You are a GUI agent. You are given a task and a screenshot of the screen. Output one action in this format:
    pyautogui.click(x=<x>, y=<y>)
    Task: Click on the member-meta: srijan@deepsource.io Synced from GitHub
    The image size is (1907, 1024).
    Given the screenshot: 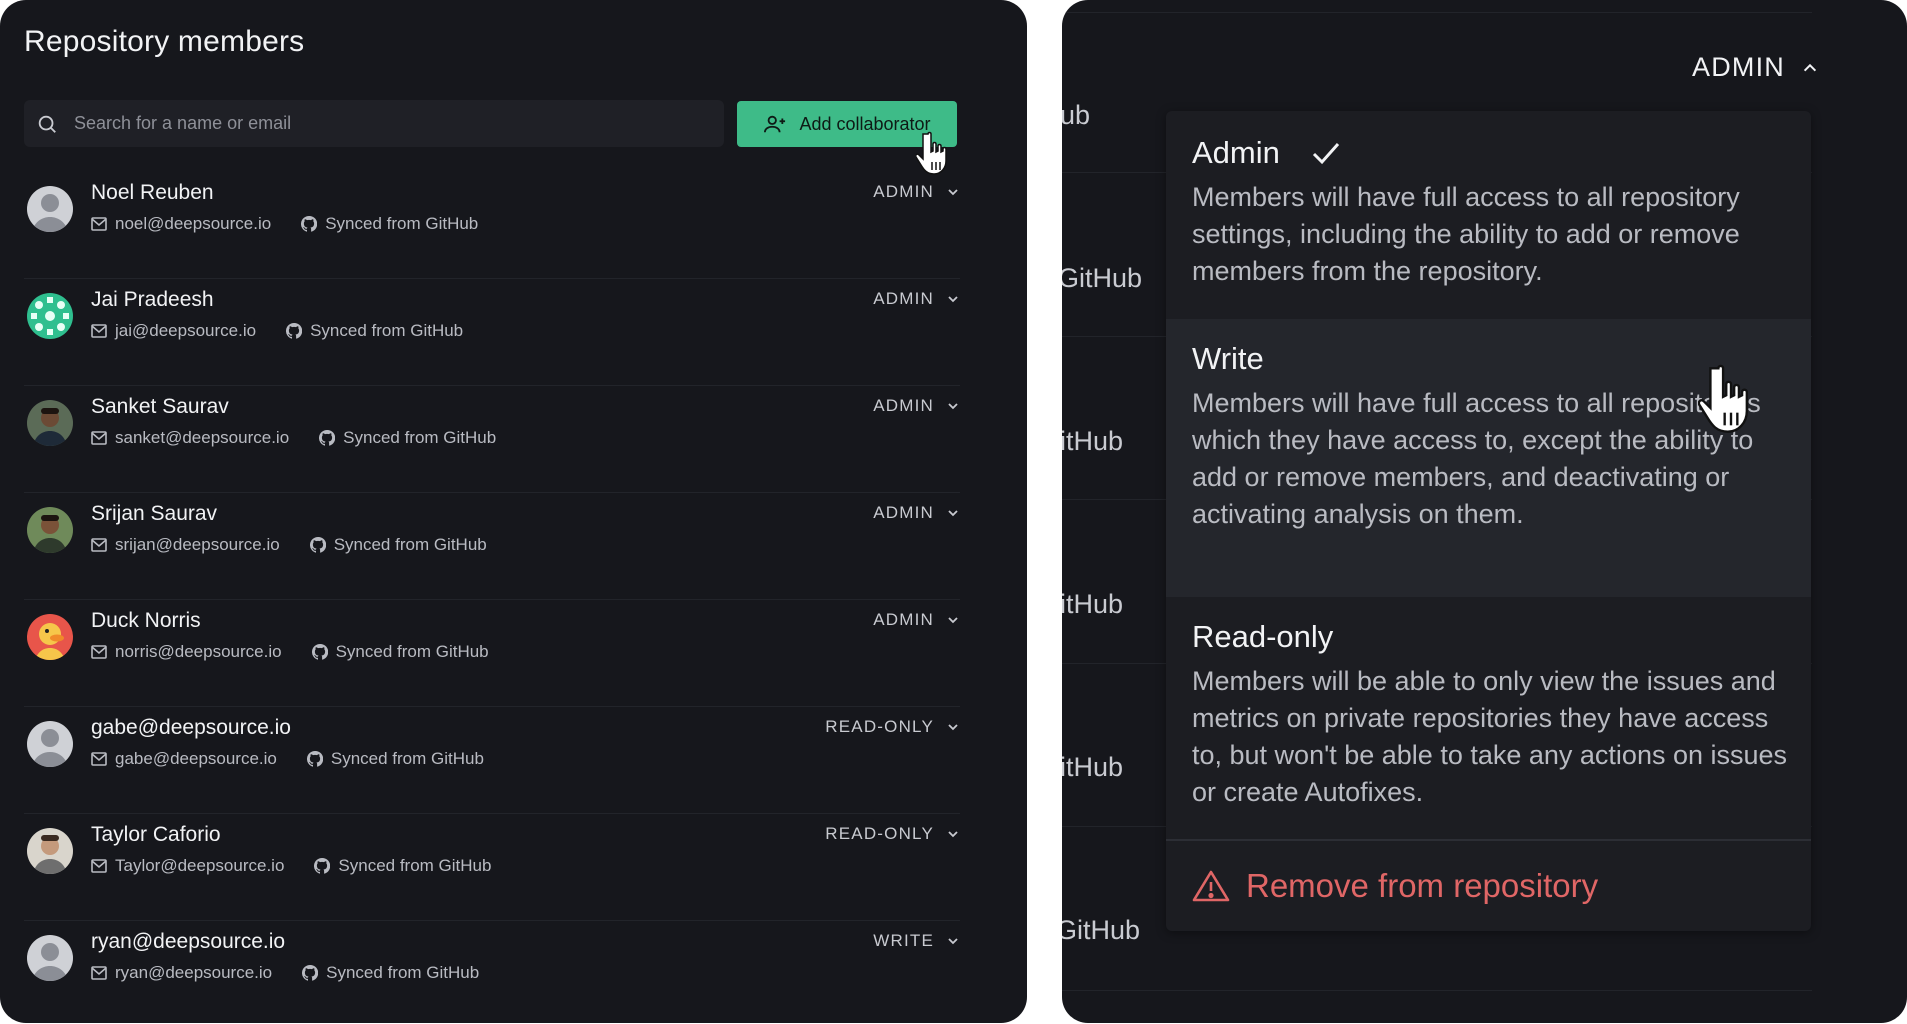 What is the action you would take?
    pyautogui.click(x=289, y=545)
    